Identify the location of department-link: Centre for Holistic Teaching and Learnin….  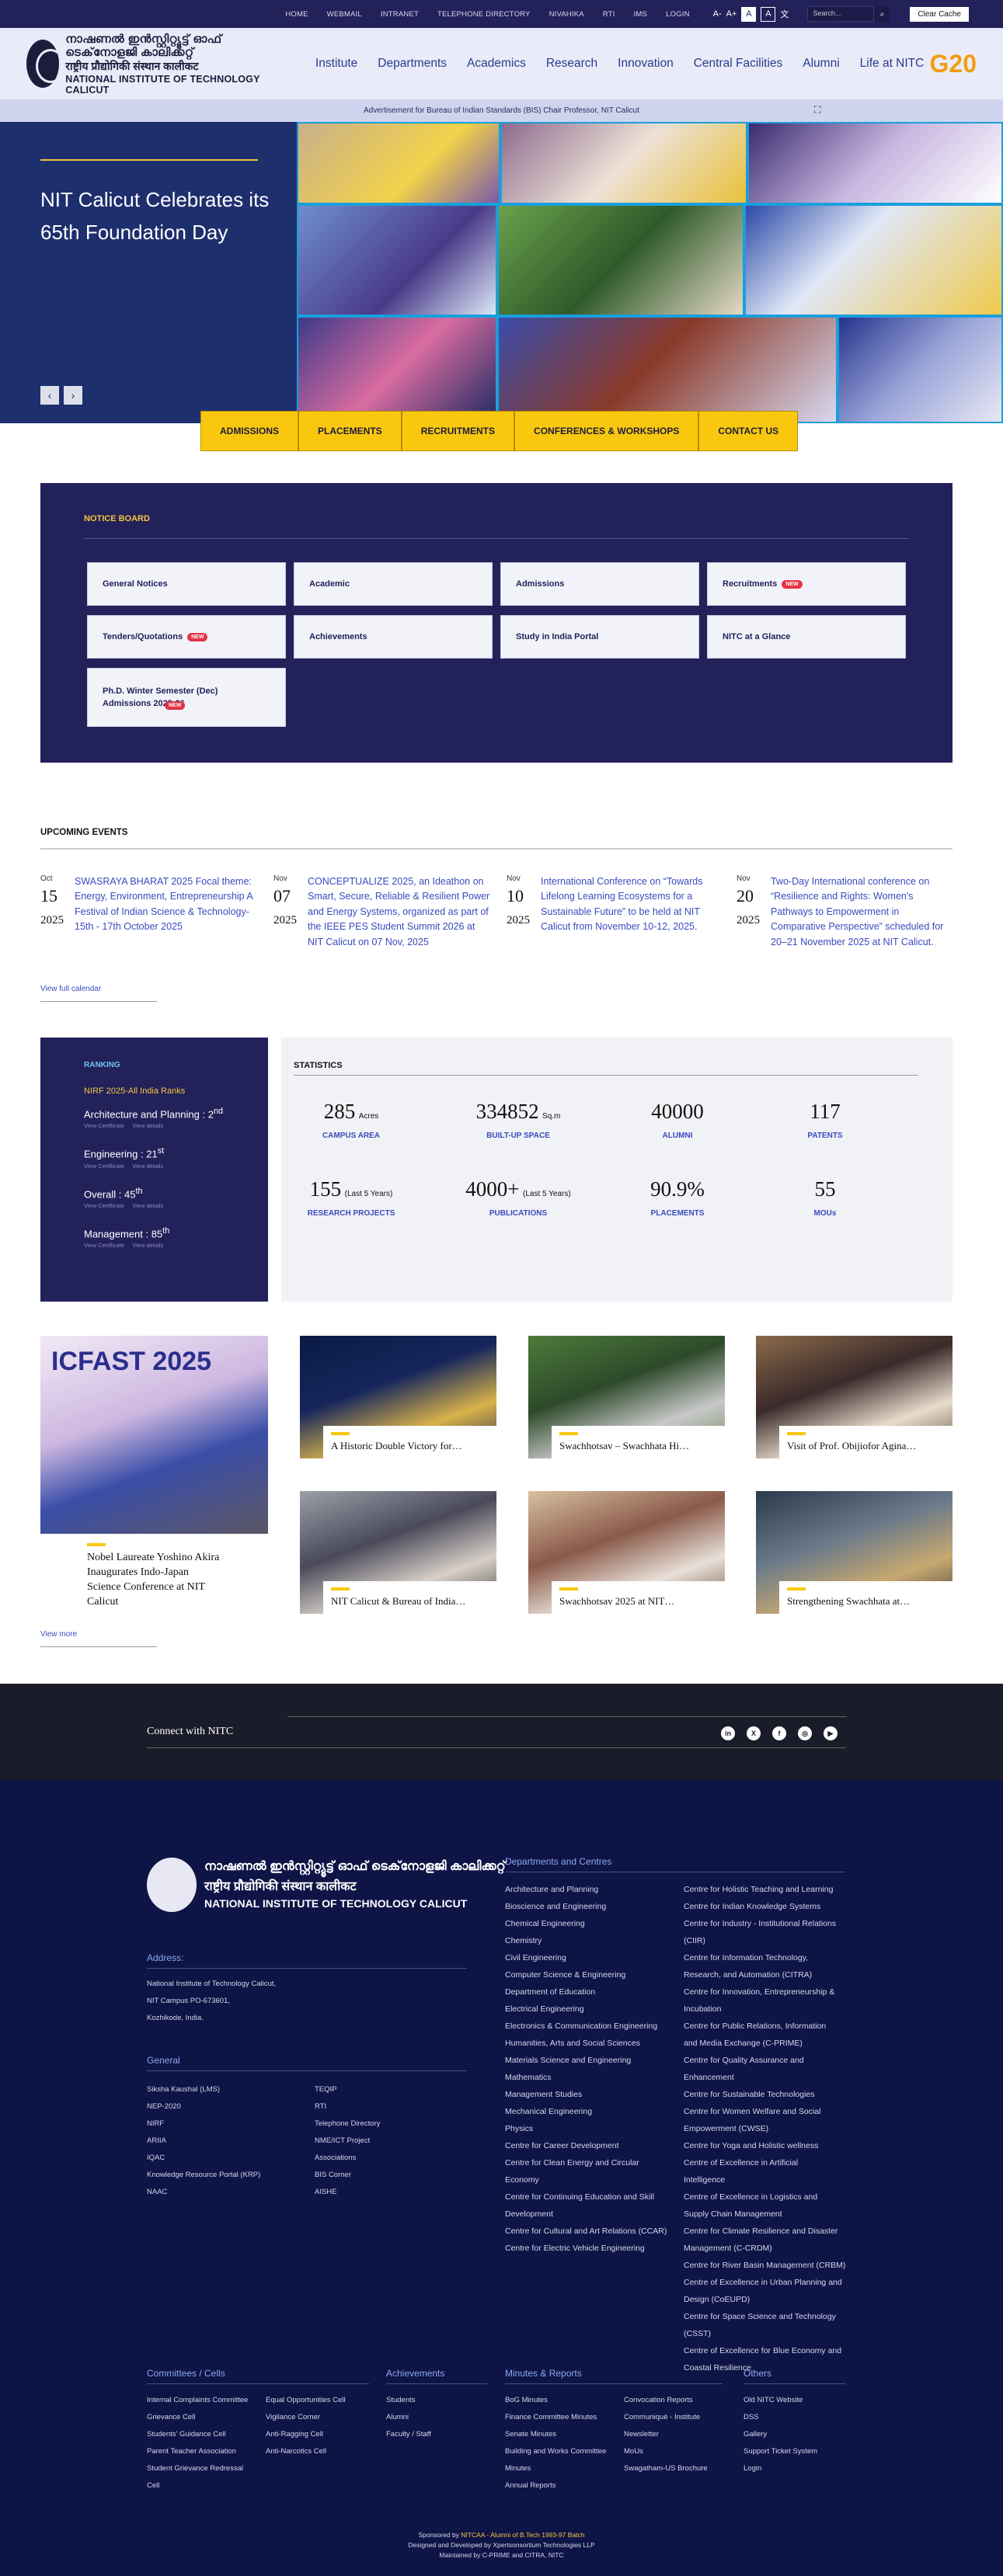
(764, 1889).